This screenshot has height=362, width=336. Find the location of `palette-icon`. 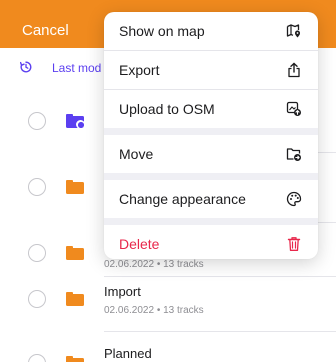

palette-icon is located at coordinates (294, 199).